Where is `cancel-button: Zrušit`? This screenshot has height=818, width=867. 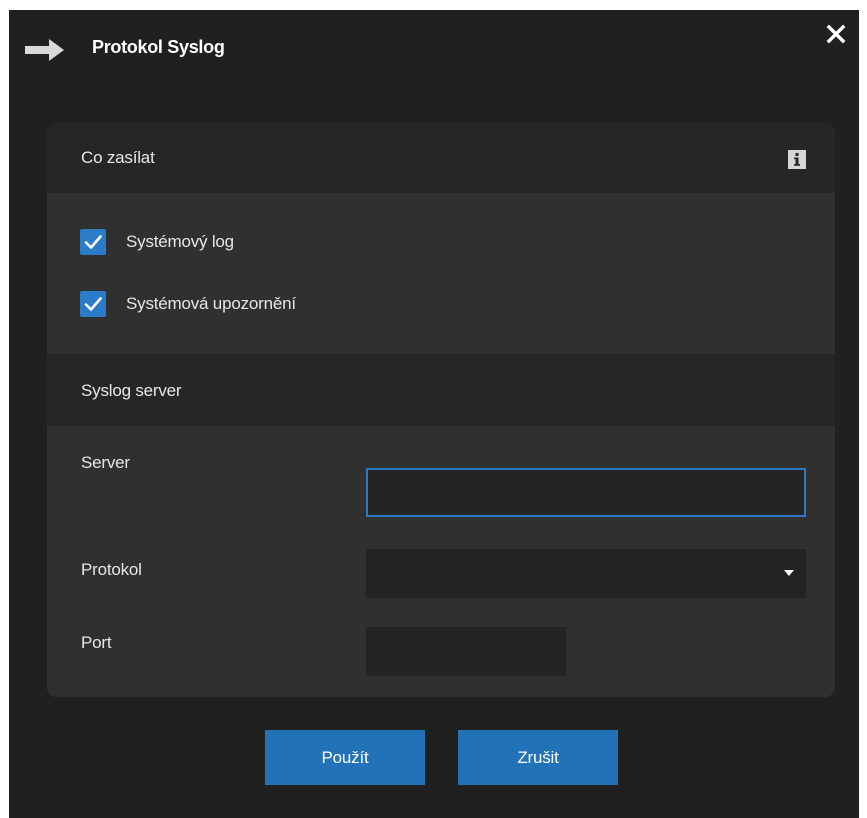
cancel-button: Zrušit is located at coordinates (538, 757).